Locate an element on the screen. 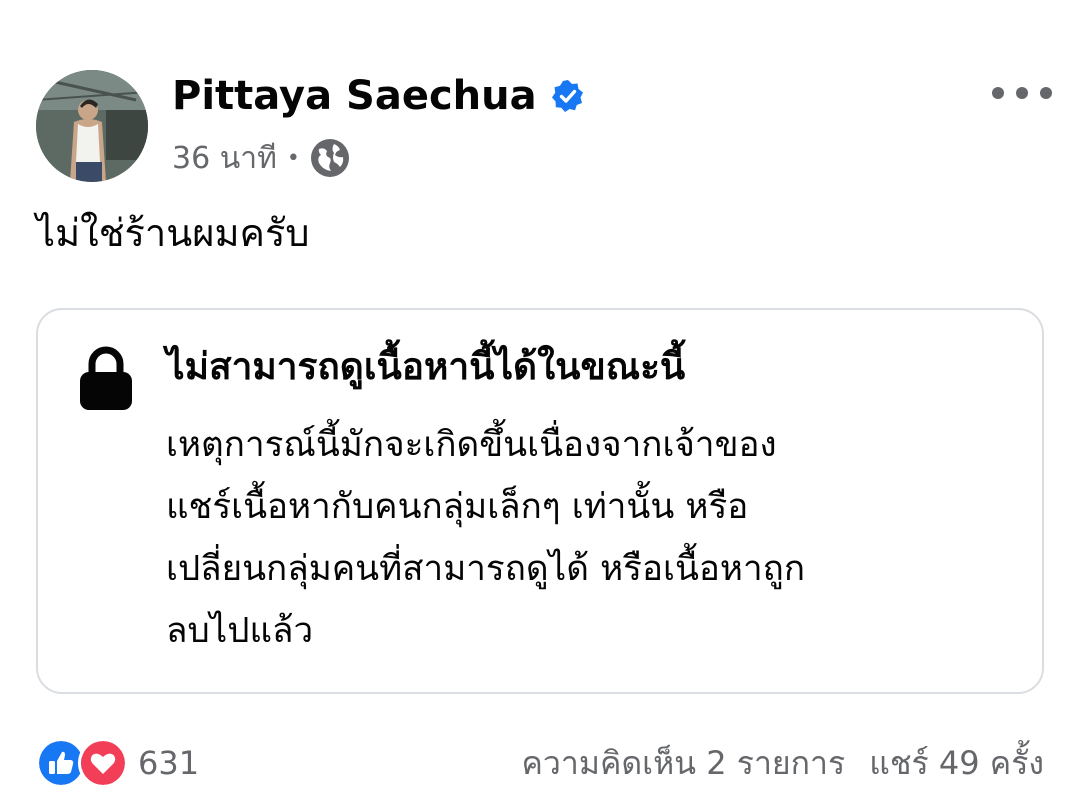  profile-photo is located at coordinates (92, 126).